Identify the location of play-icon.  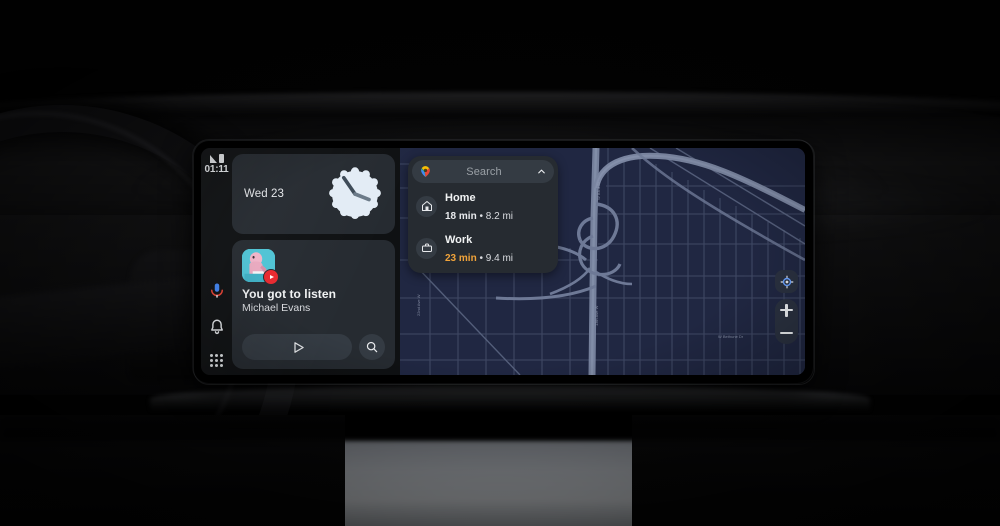
(298, 347).